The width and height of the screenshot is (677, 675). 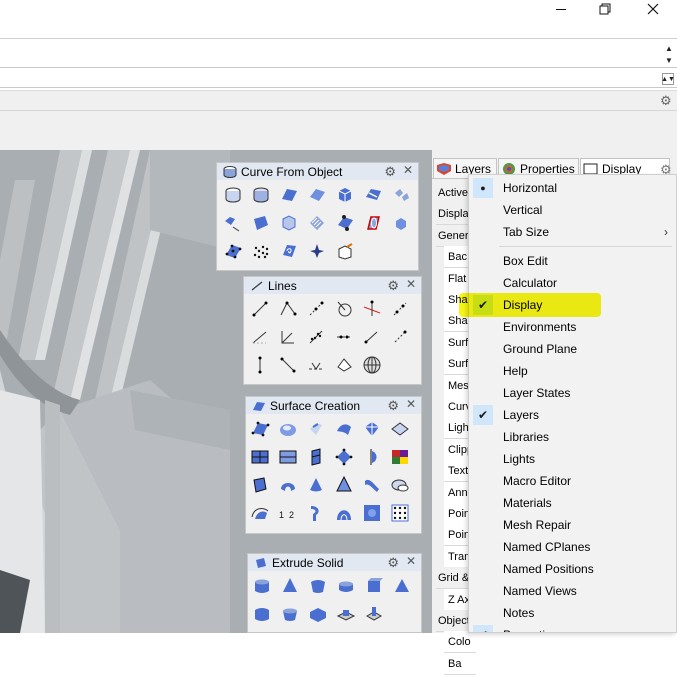 What do you see at coordinates (669, 48) in the screenshot?
I see `scroll-up-button: ▲` at bounding box center [669, 48].